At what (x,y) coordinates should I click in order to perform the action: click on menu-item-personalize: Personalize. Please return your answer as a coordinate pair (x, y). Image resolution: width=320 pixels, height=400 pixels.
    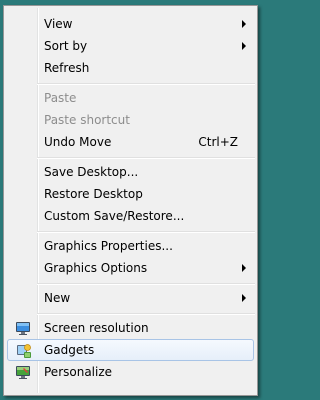
    Looking at the image, I should click on (130, 372).